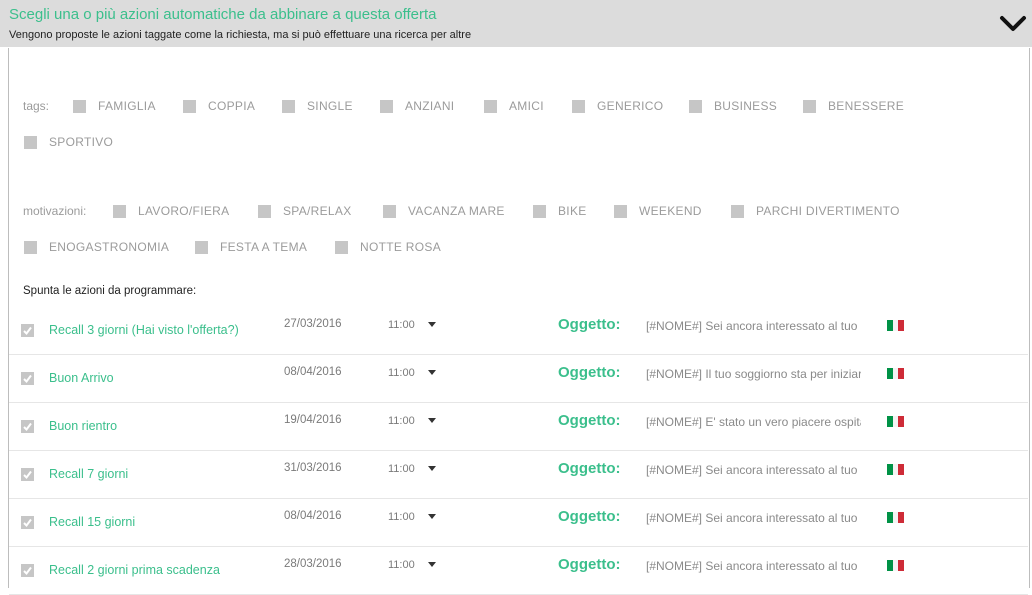 Image resolution: width=1032 pixels, height=595 pixels. I want to click on action-name: Recall 2 giorni prima scadenza, so click(134, 570).